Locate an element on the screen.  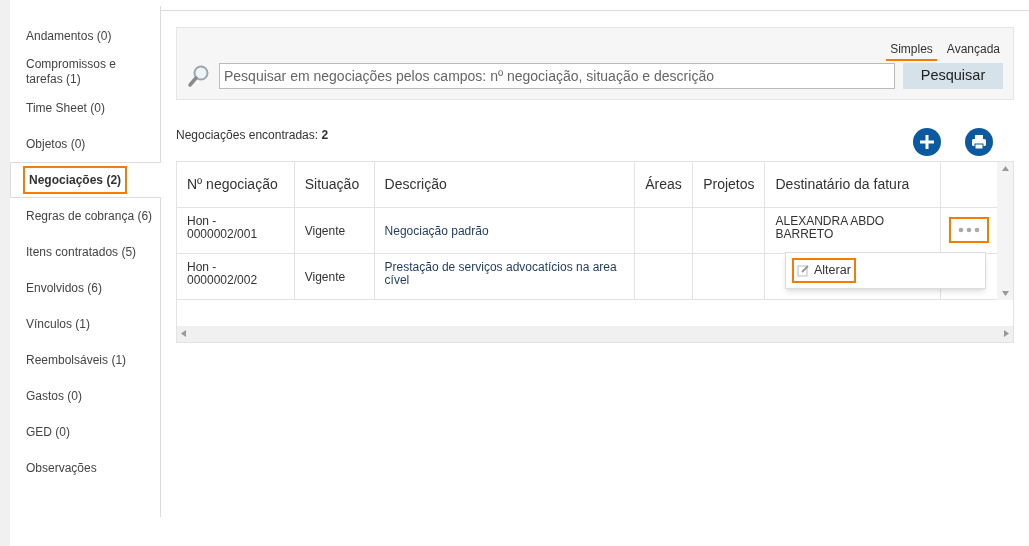
search-mode-tab: Simples is located at coordinates (911, 50).